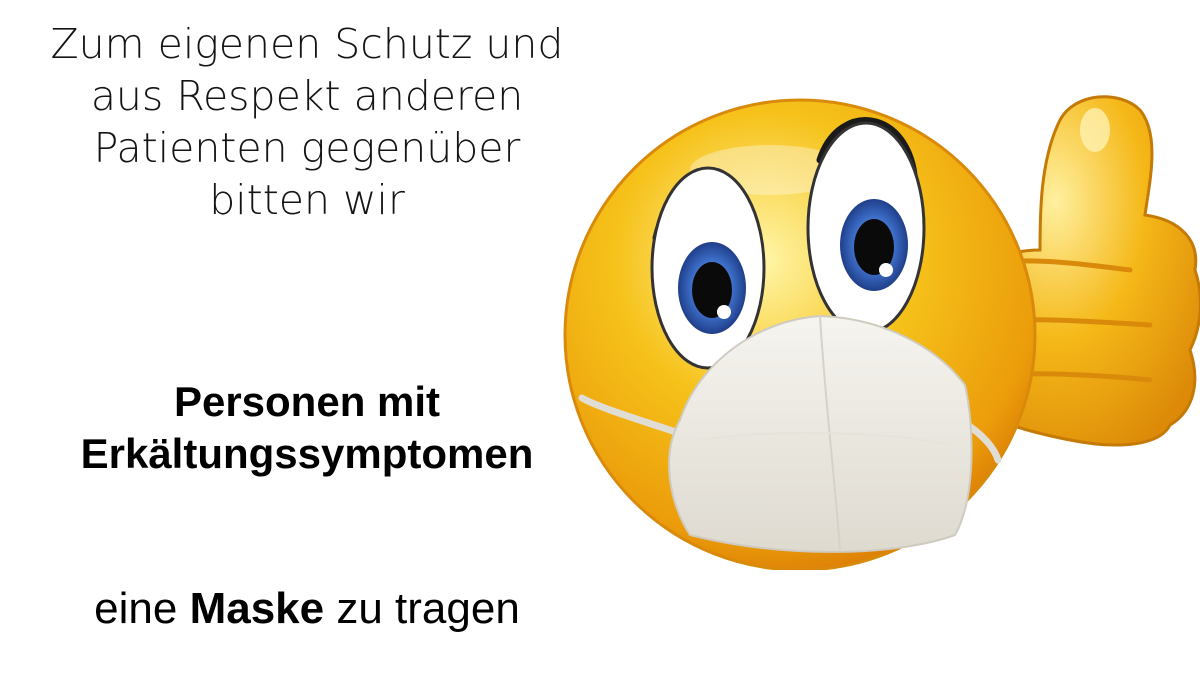 This screenshot has height=675, width=1200. I want to click on intro-line-2: aus Respekt anderen, so click(307, 96).